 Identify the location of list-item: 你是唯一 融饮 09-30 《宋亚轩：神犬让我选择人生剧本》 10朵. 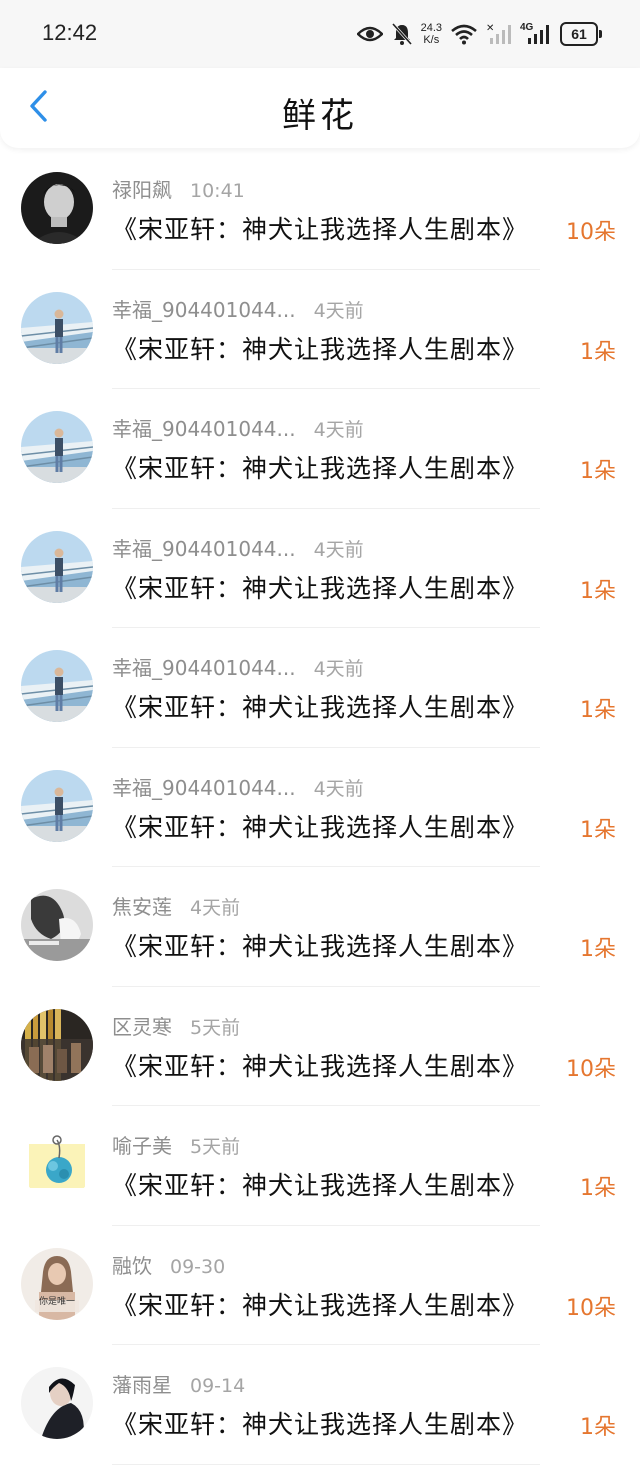
(320, 1285).